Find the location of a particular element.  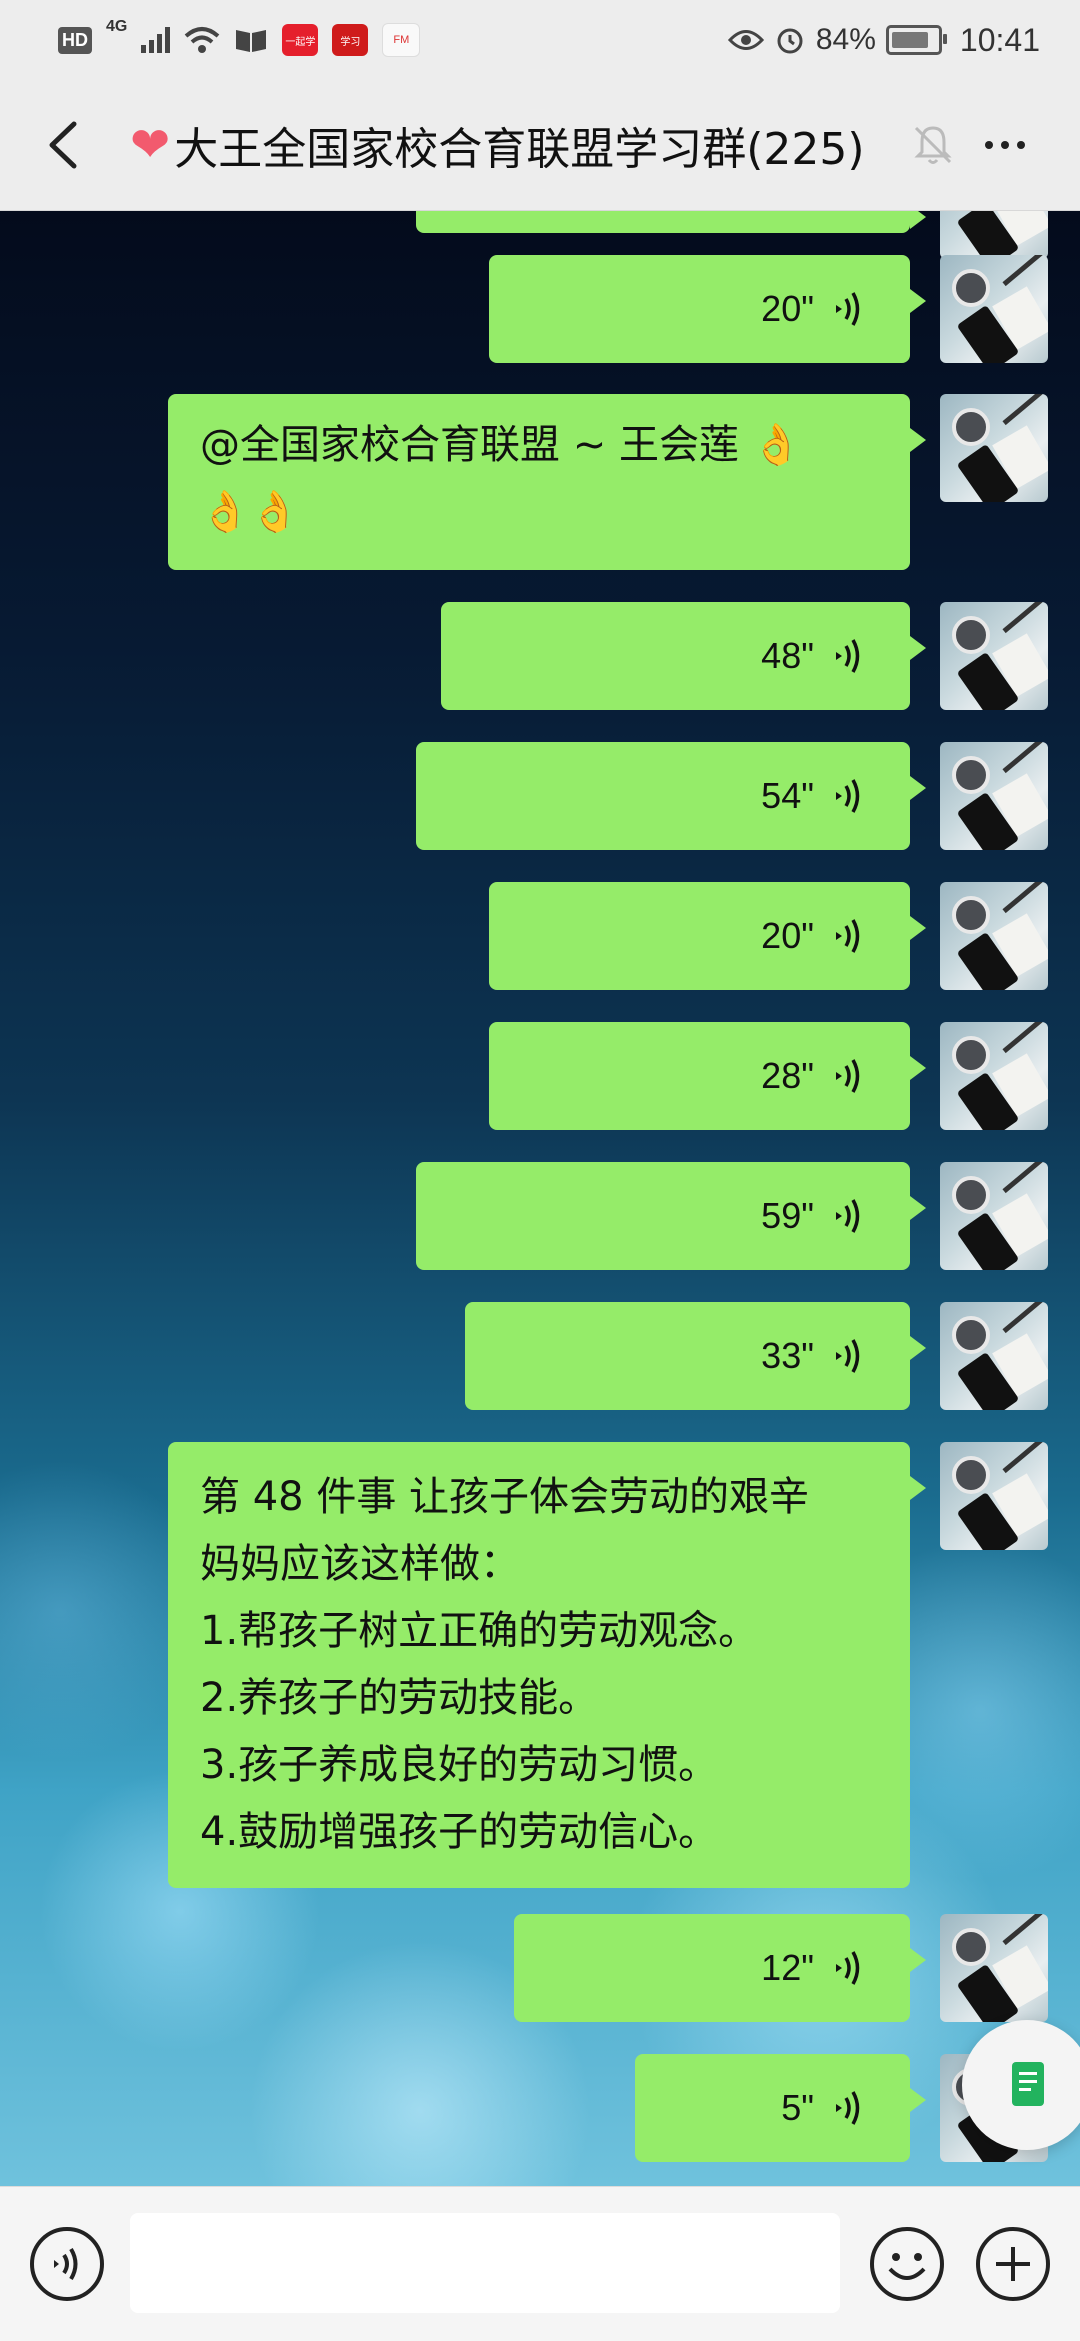

floating-document-button is located at coordinates (1021, 2085).